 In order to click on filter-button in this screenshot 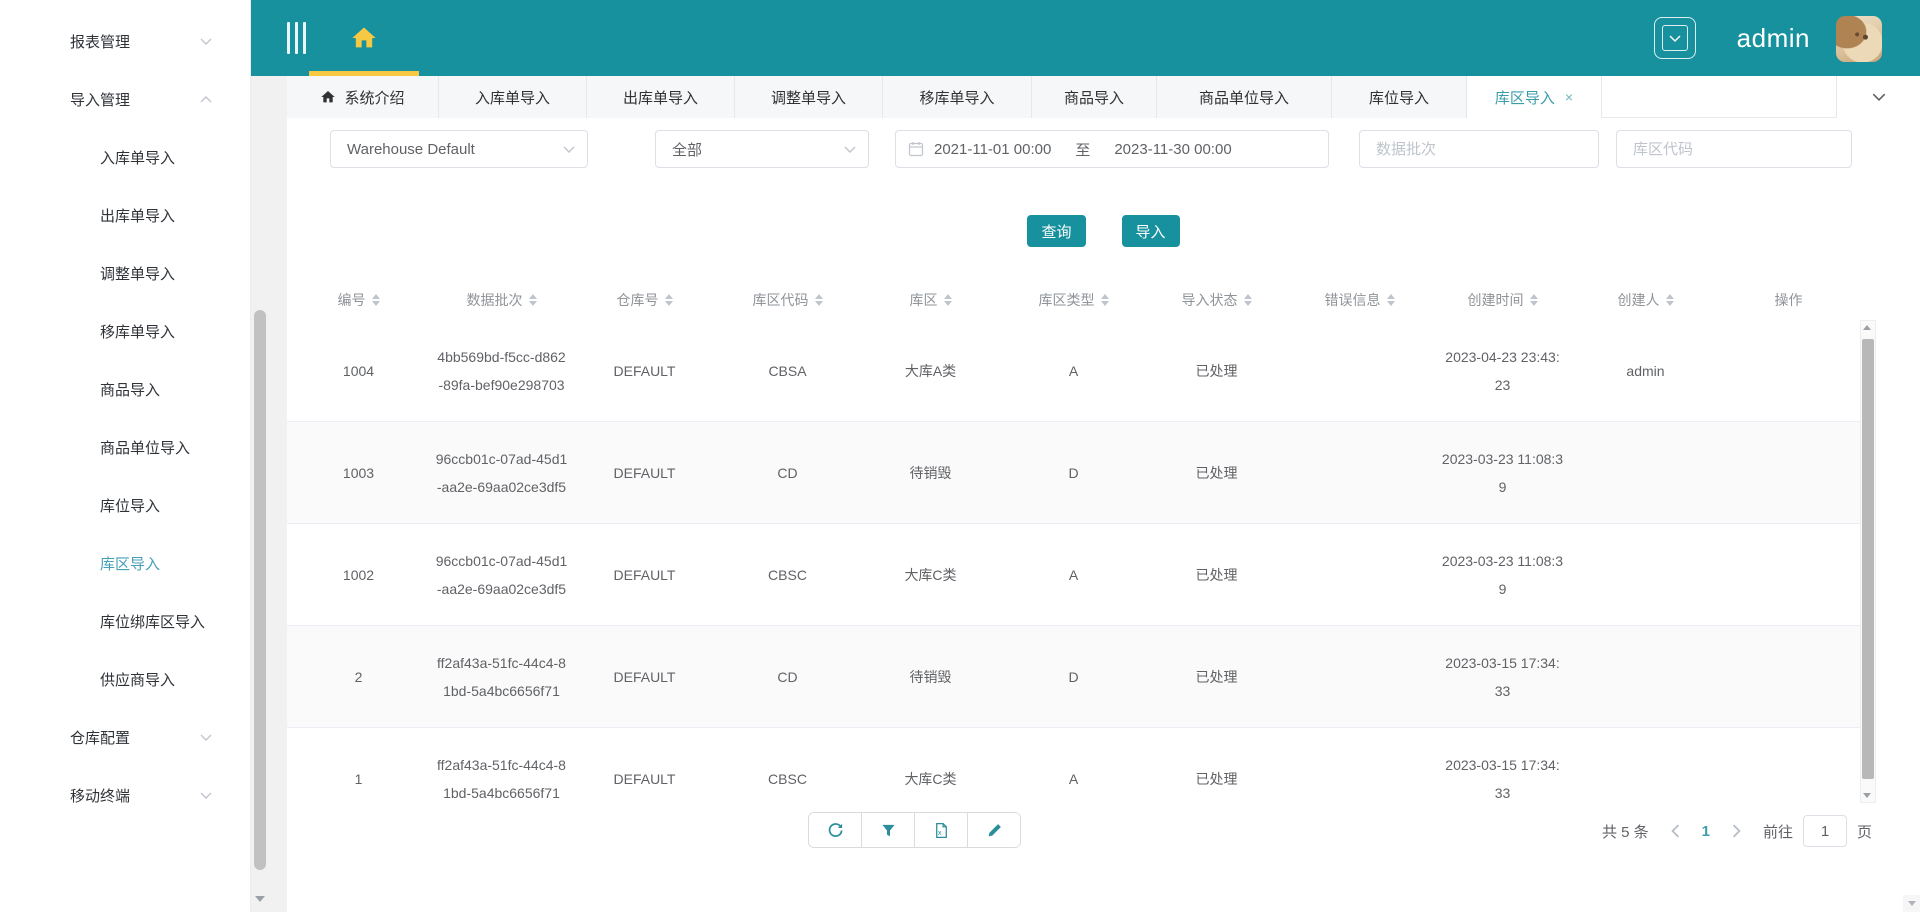, I will do `click(888, 830)`.